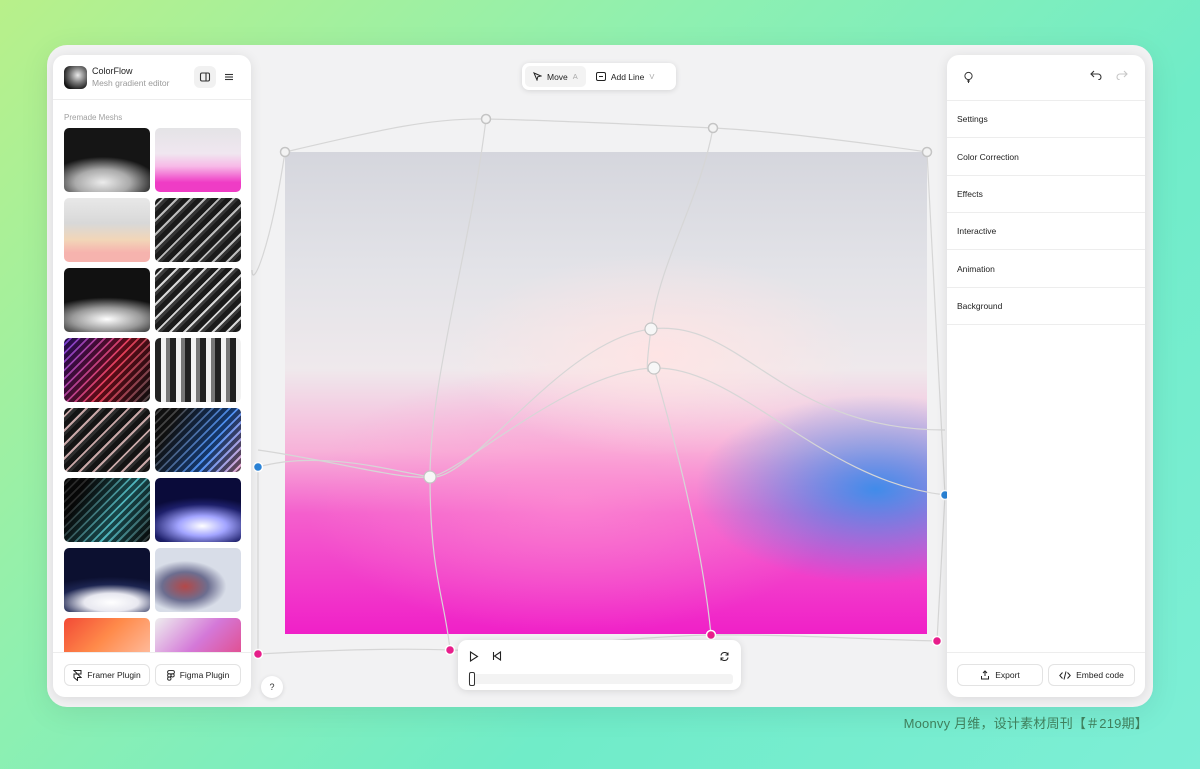  Describe the element at coordinates (93, 117) in the screenshot. I see `premade-meshes-label: Premade Meshs` at that location.